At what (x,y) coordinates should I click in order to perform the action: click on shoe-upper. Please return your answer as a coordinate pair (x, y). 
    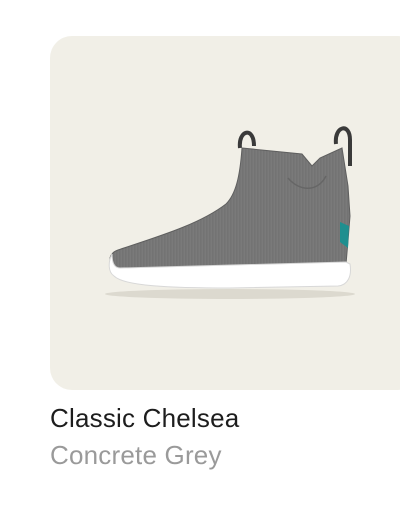
    Looking at the image, I should click on (230, 208).